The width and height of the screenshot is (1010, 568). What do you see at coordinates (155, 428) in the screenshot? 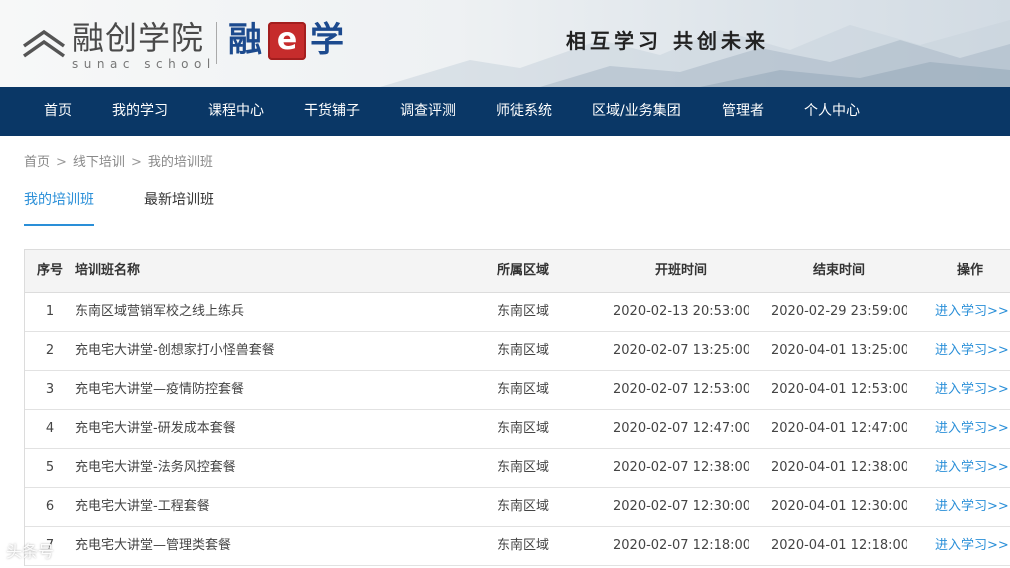
I see `cell-name: 充电宅大讲堂-研发成本套餐` at bounding box center [155, 428].